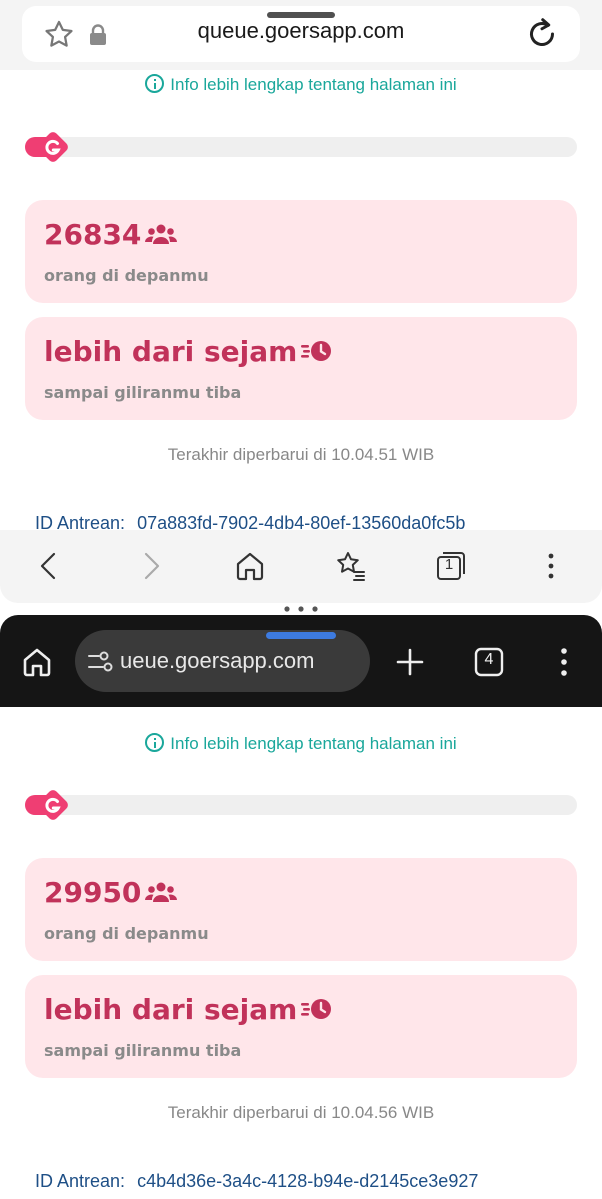  What do you see at coordinates (542, 34) in the screenshot?
I see `reload-icon` at bounding box center [542, 34].